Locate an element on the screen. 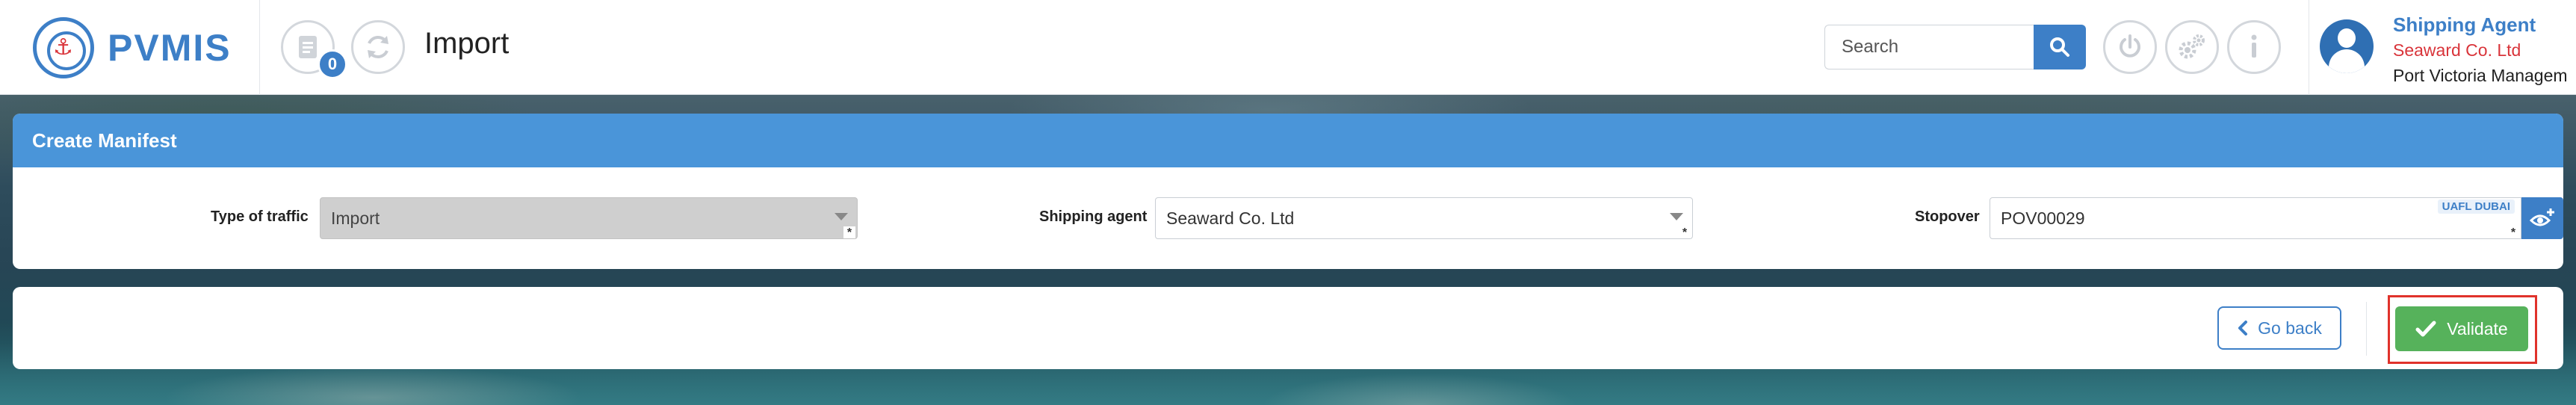 The image size is (2576, 405). stopover-vessel-tag: UAFL DUBAI is located at coordinates (2476, 207).